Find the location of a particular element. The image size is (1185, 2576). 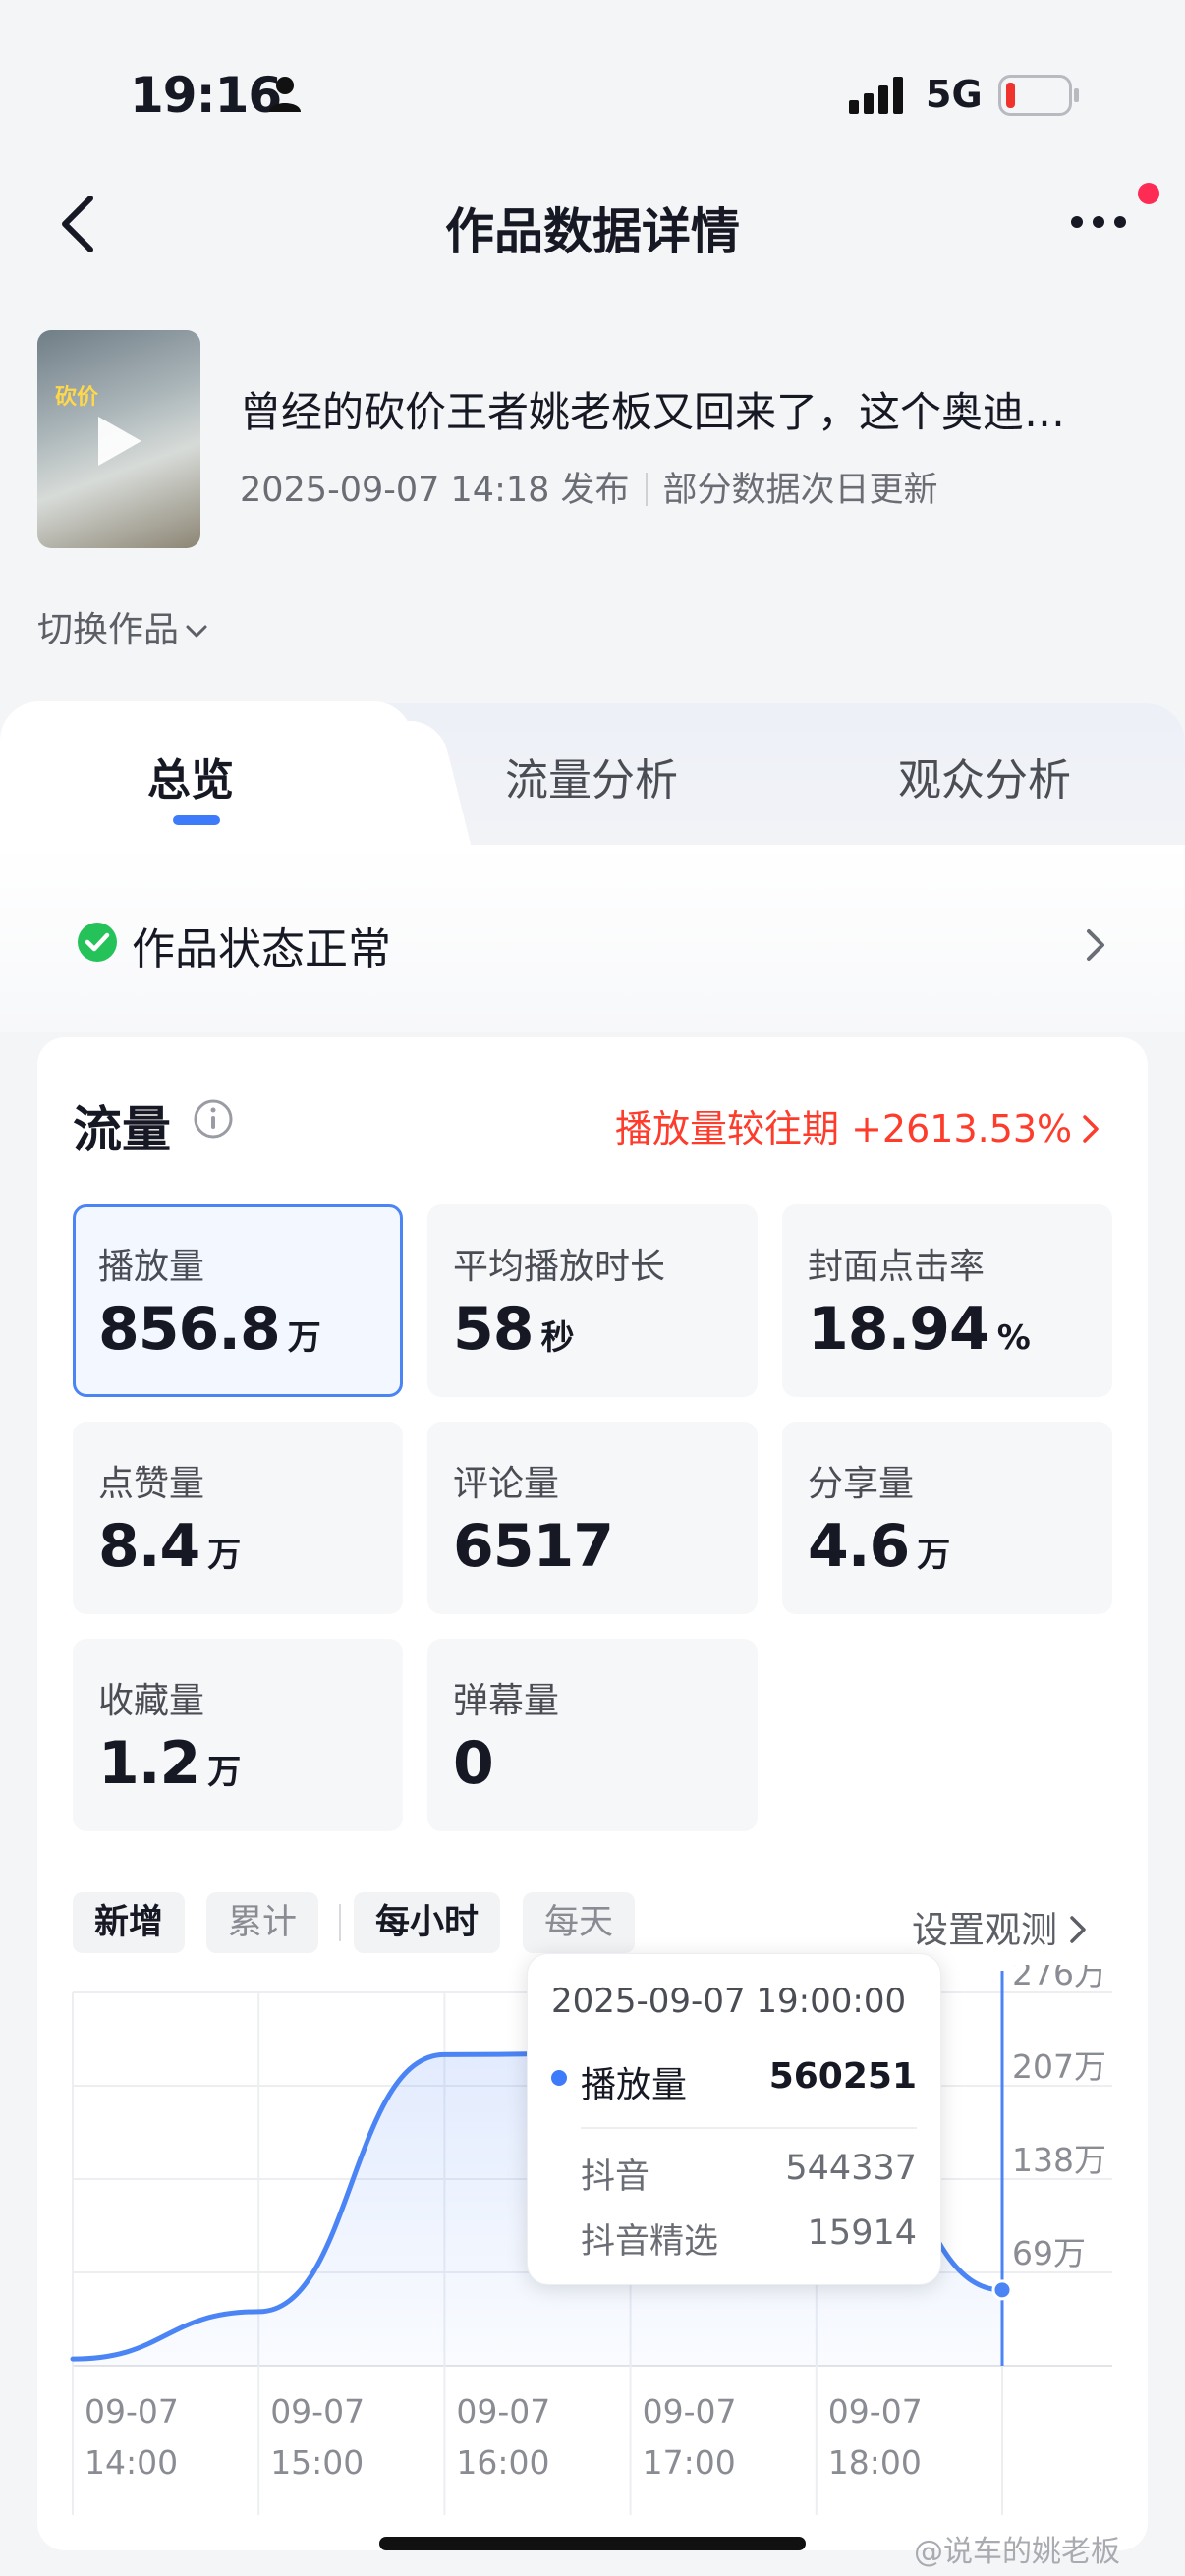

chip-hourly: 每小时 is located at coordinates (428, 1922).